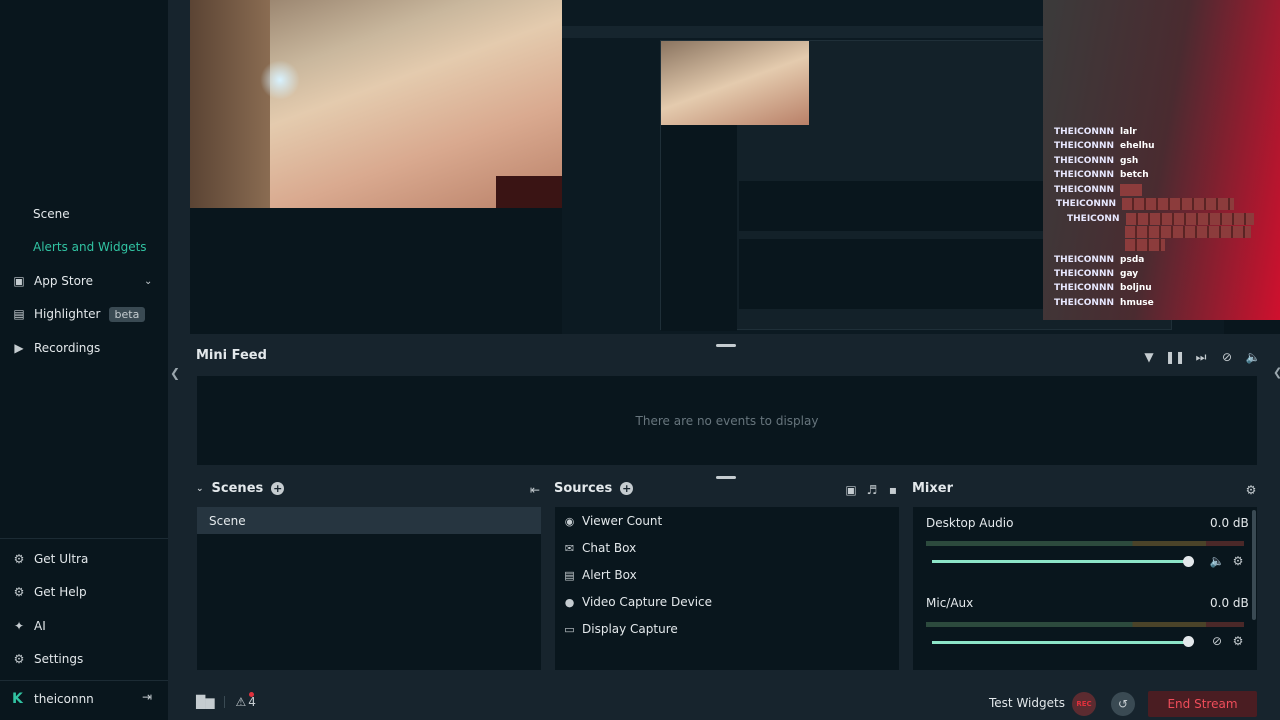  What do you see at coordinates (40, 626) in the screenshot?
I see `sidebar-item-label: AI` at bounding box center [40, 626].